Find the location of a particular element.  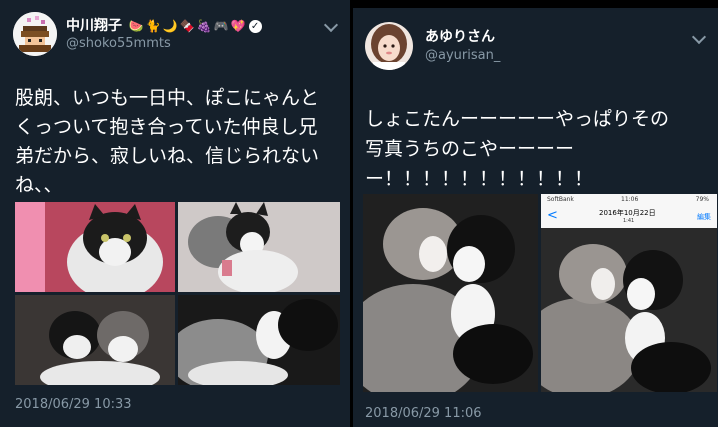

tweet-text-line: ー！！！！！！！！！！！ is located at coordinates (479, 179).